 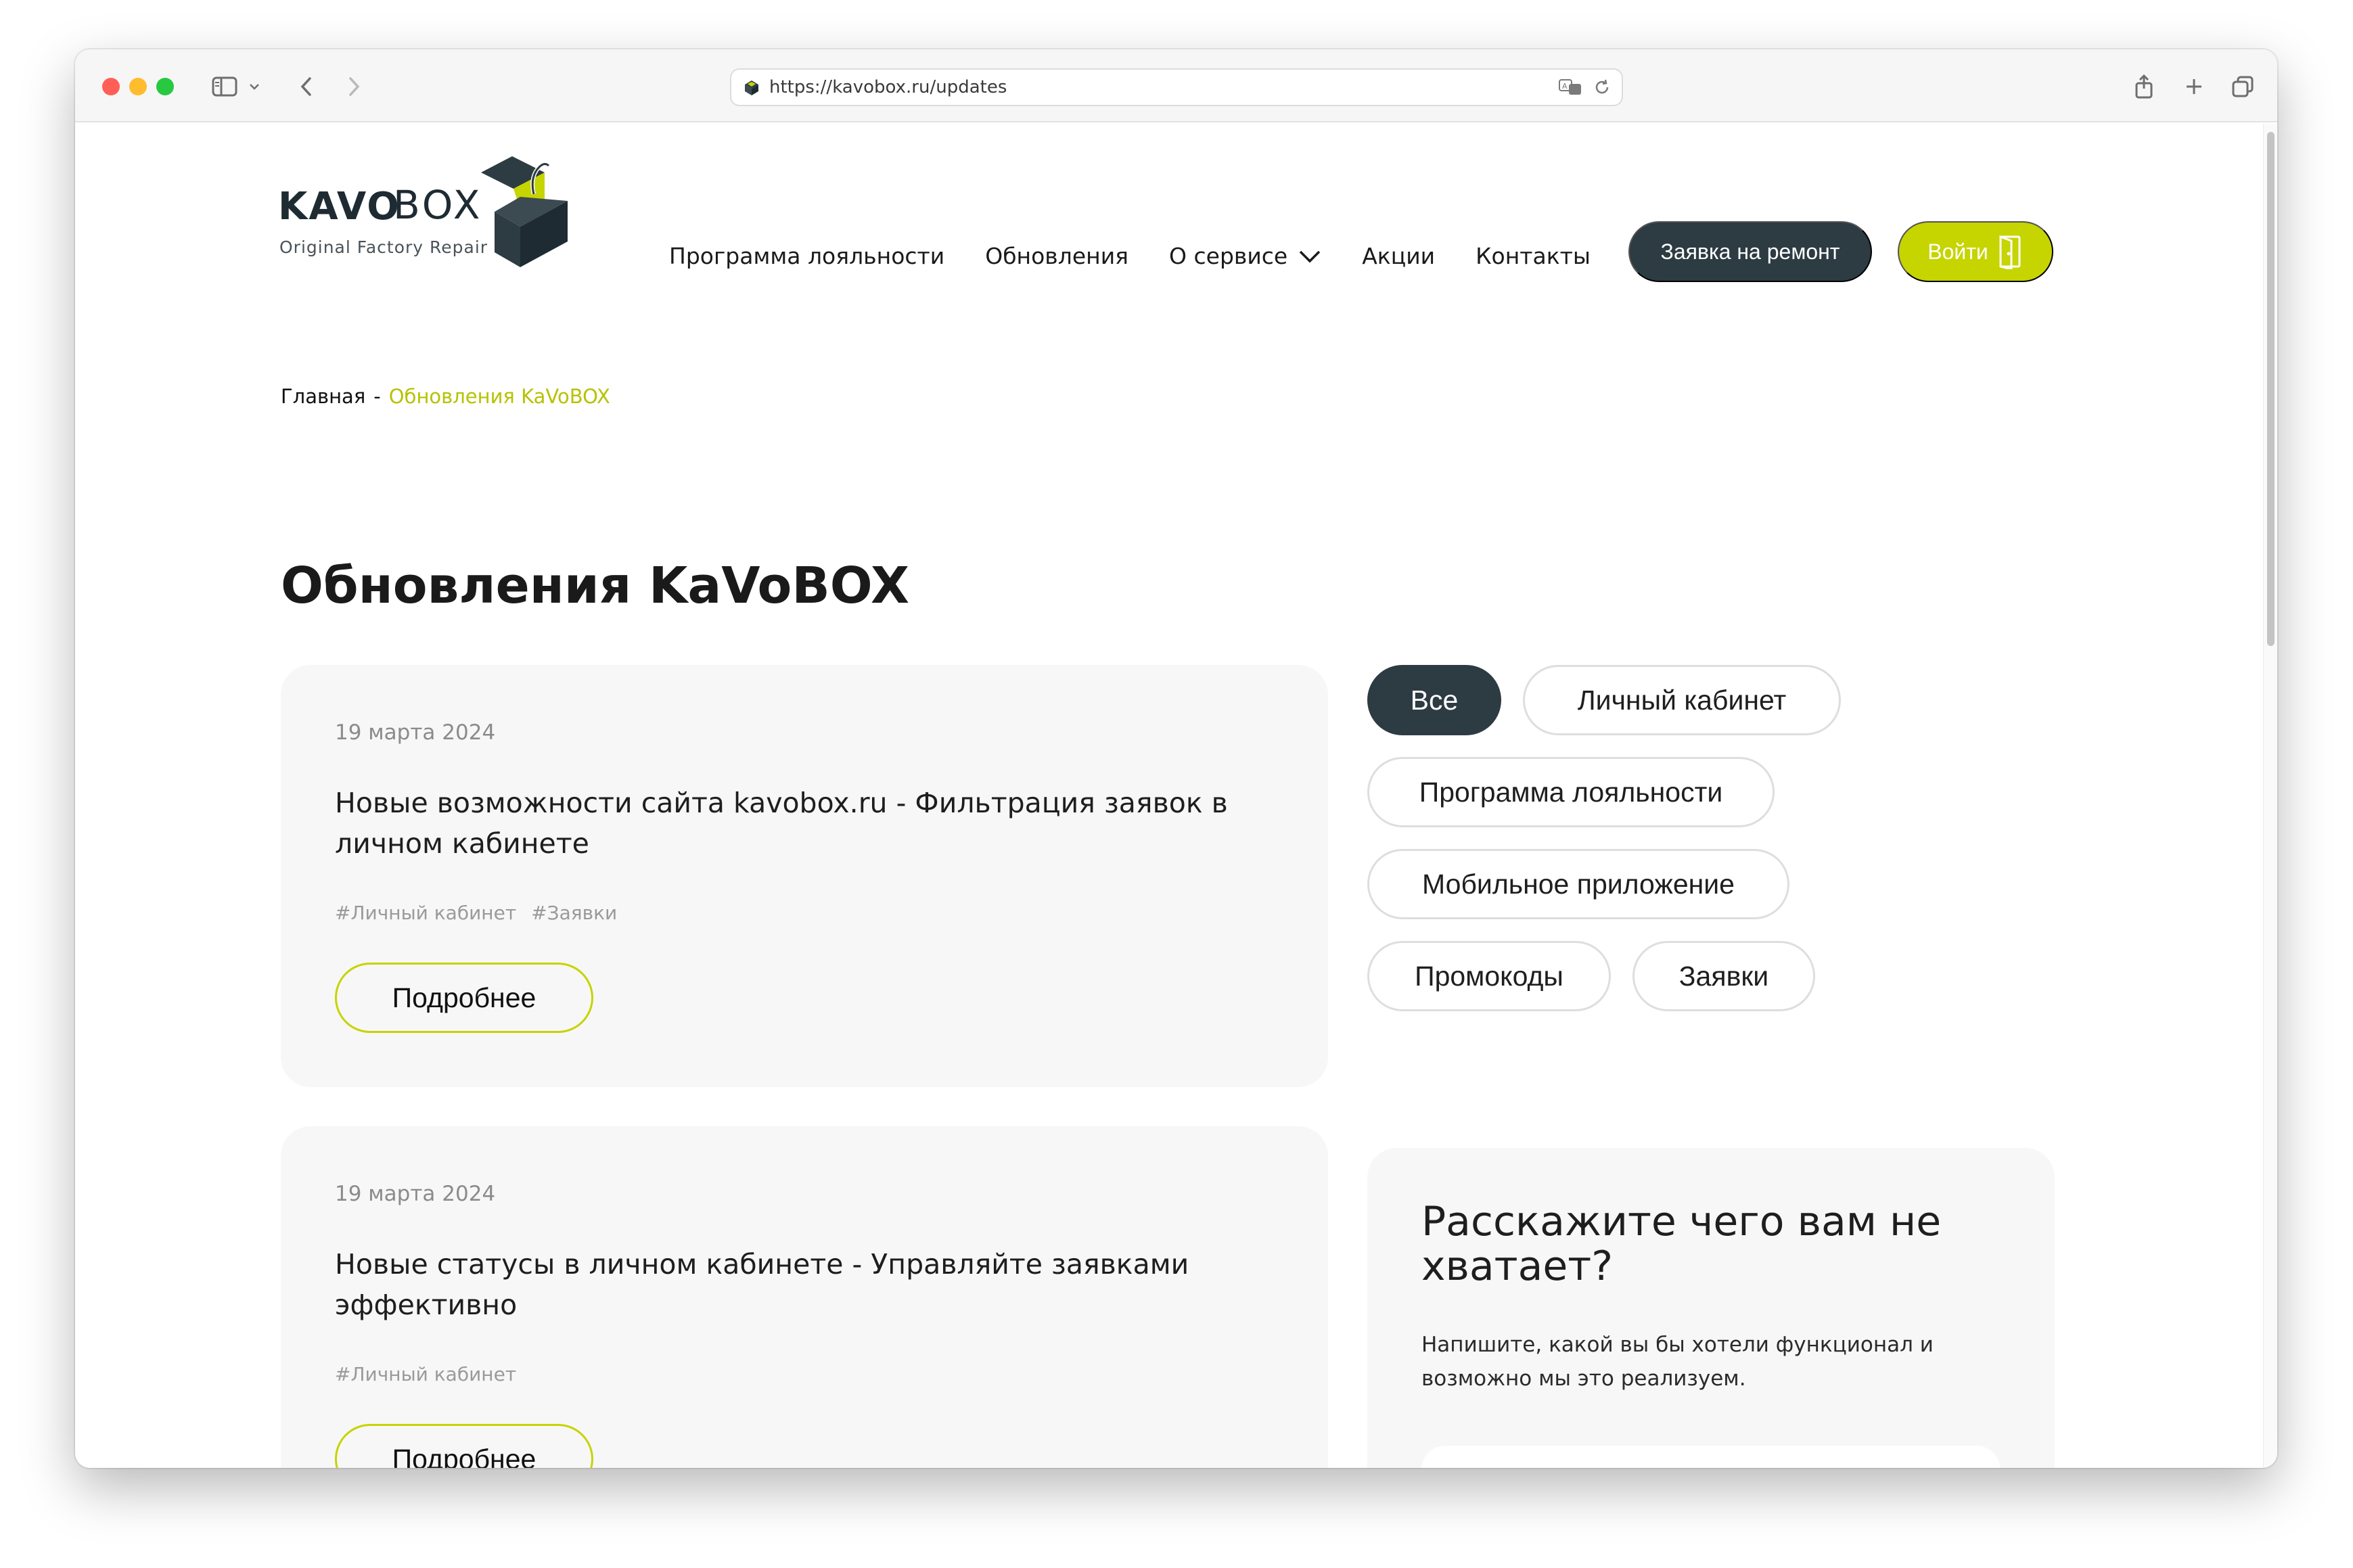 What do you see at coordinates (2194, 87) in the screenshot?
I see `new-tab-plus-icon` at bounding box center [2194, 87].